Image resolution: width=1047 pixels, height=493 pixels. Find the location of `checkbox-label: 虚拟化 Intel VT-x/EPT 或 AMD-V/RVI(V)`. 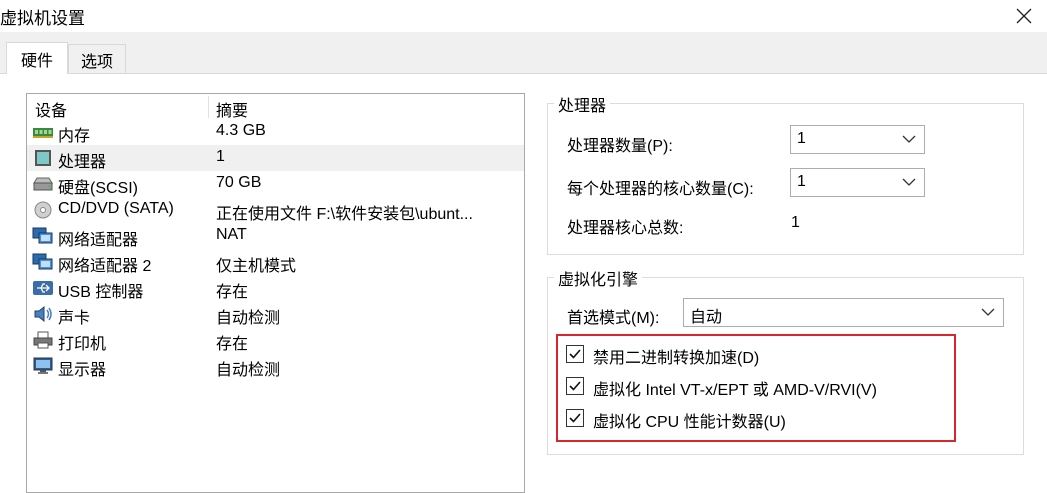

checkbox-label: 虚拟化 Intel VT-x/EPT 或 AMD-V/RVI(V) is located at coordinates (735, 390).